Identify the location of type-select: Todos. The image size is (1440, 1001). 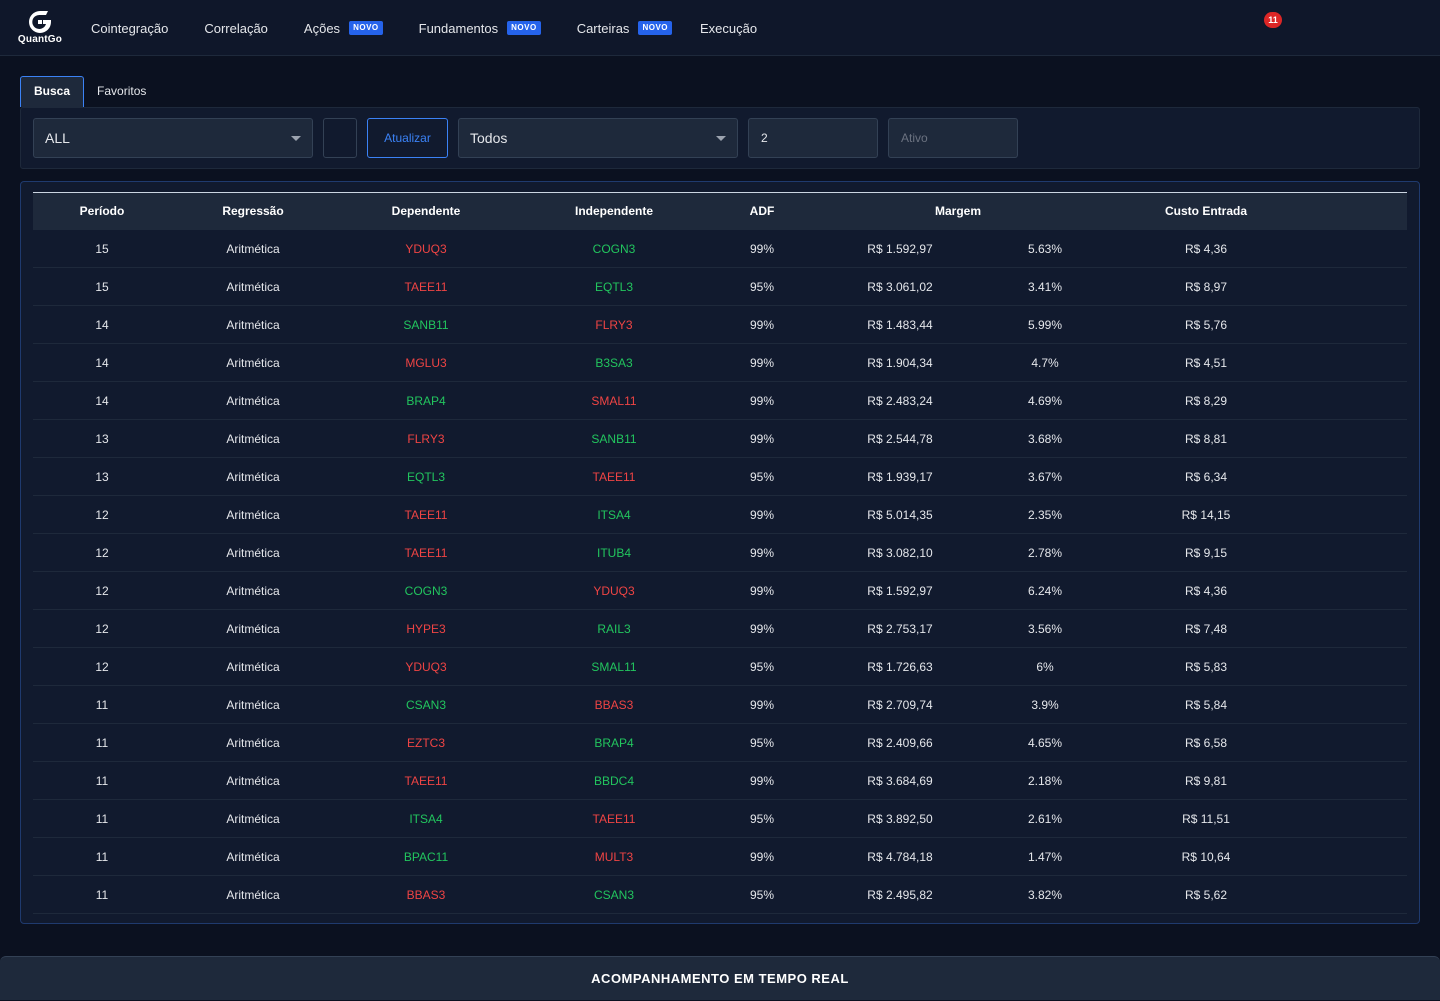
(598, 138).